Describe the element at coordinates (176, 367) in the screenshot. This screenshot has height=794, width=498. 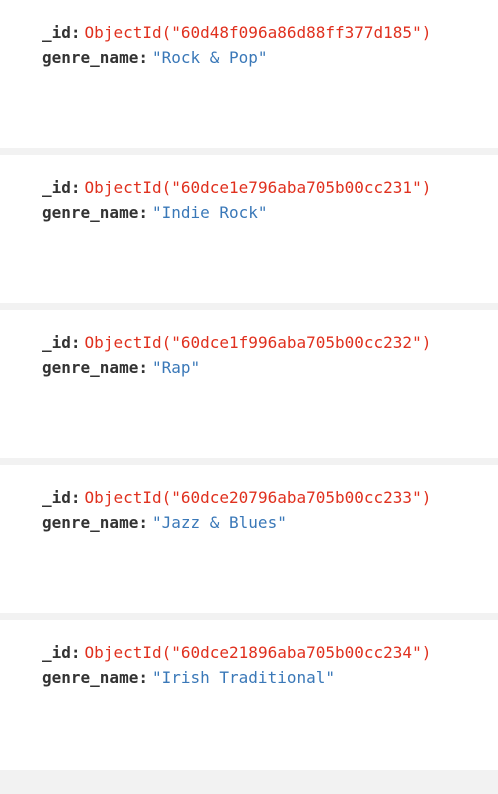
I see `genre-value: "Rap"` at that location.